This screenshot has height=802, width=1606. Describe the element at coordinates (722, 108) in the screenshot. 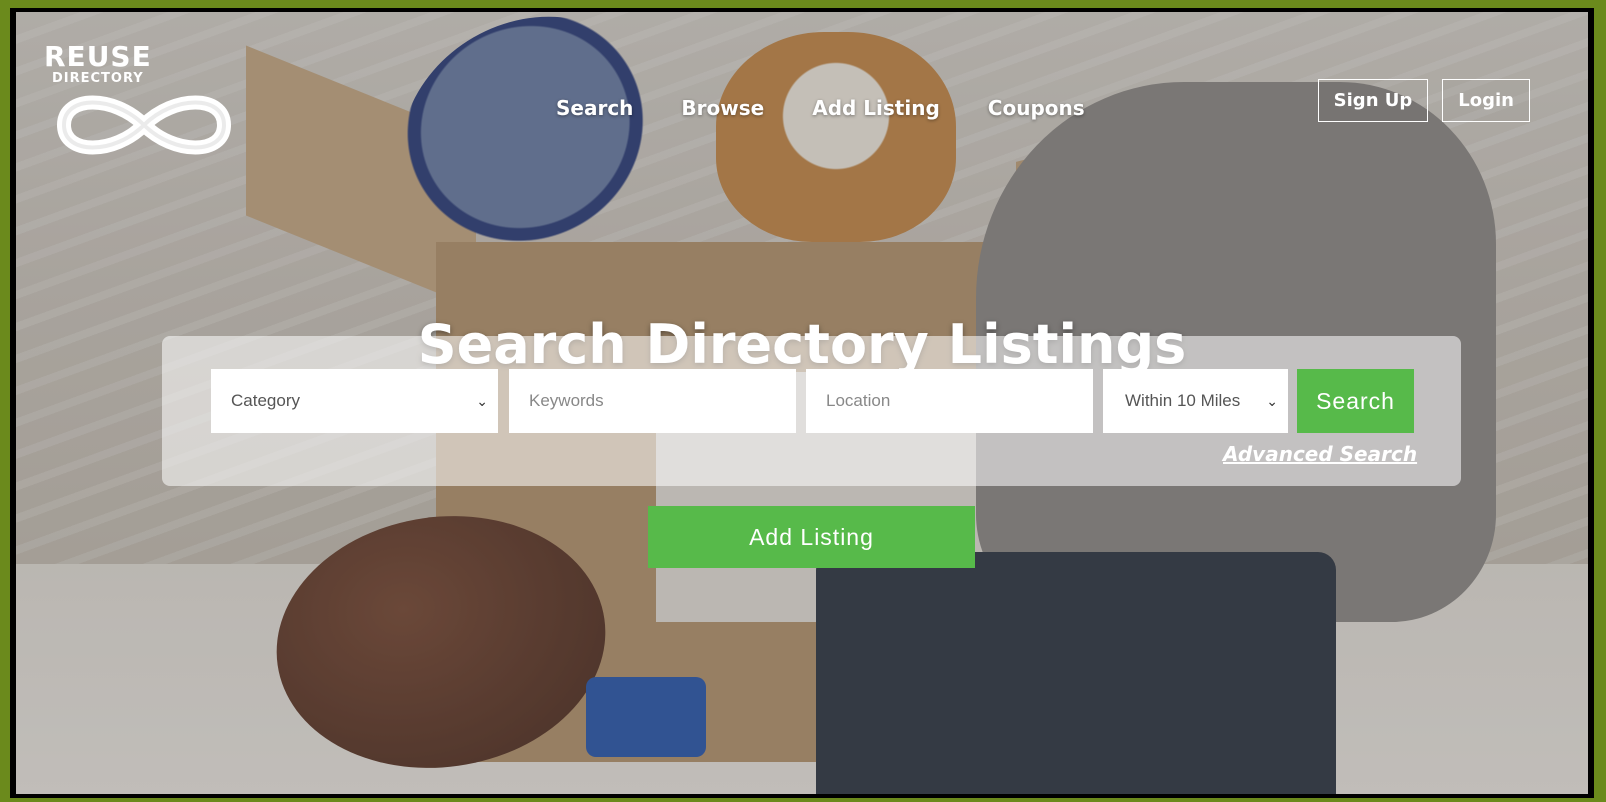

I see `nav-browse: Browse` at that location.